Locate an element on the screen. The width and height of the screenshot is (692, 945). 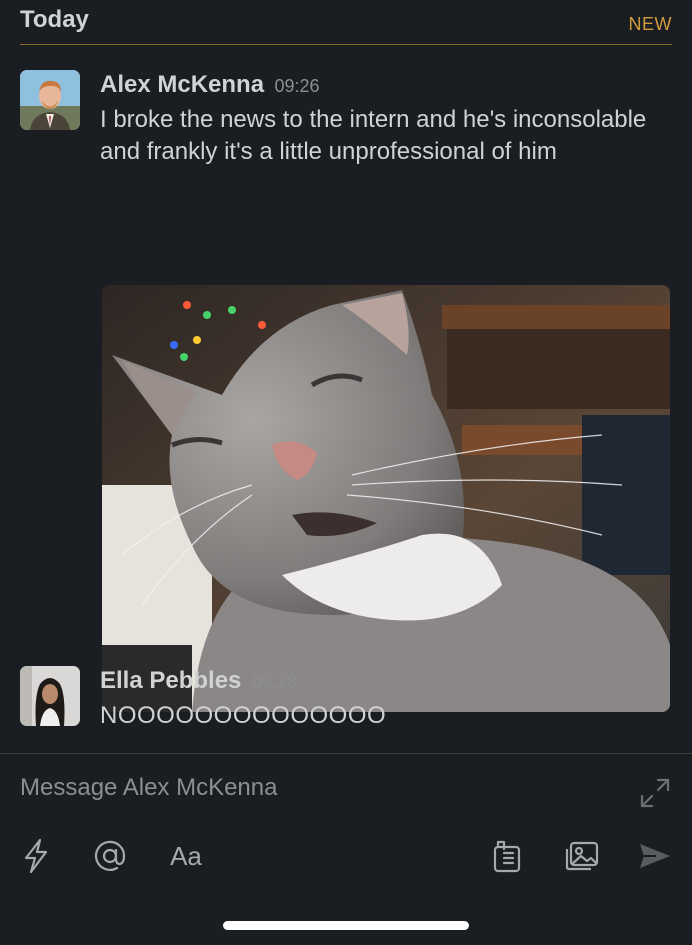
message-input is located at coordinates (320, 788).